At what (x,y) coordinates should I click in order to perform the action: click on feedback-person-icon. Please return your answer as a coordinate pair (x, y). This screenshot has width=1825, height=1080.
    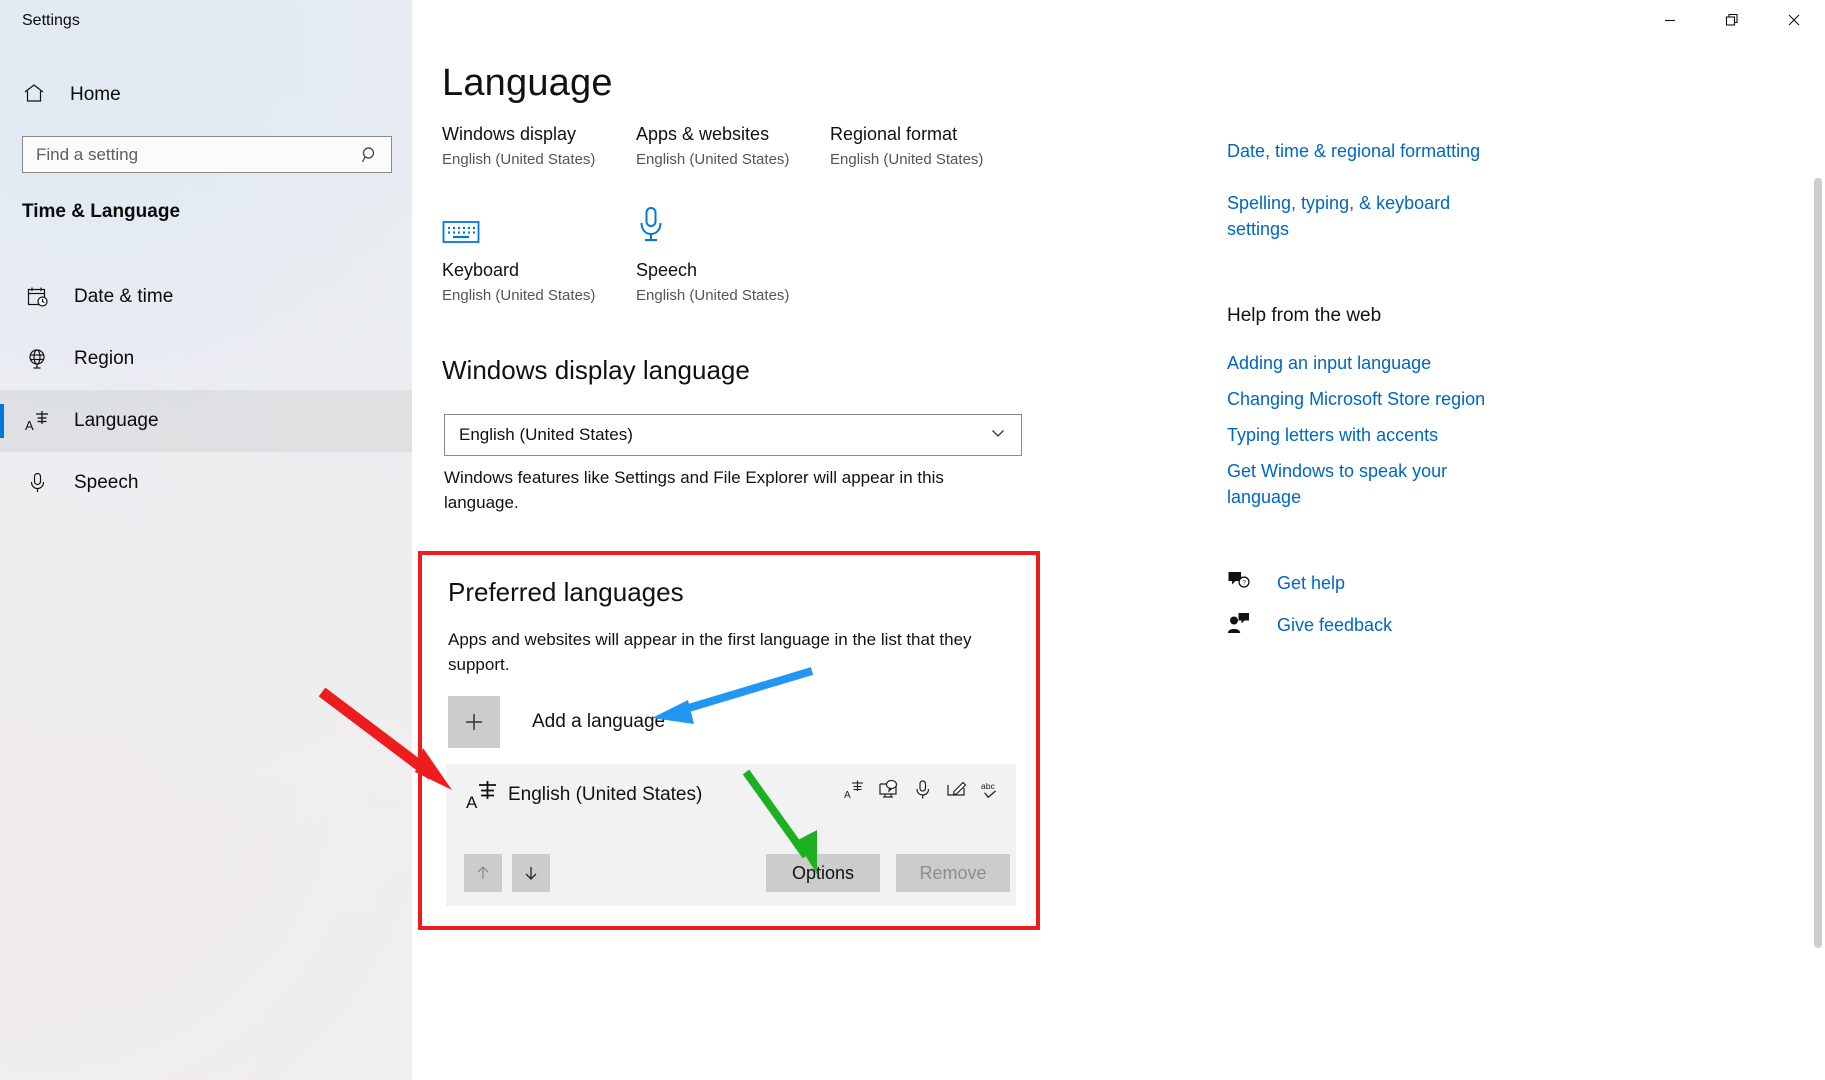
    Looking at the image, I should click on (1239, 625).